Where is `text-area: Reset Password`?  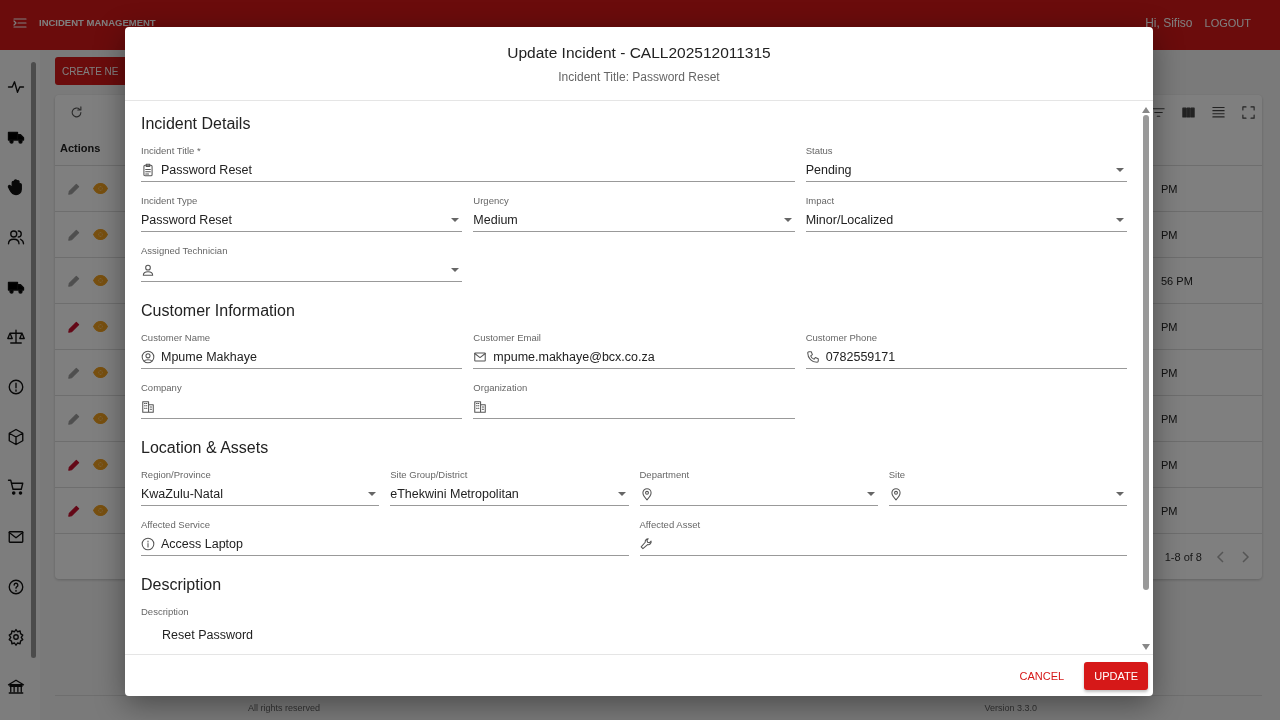 text-area: Reset Password is located at coordinates (634, 636).